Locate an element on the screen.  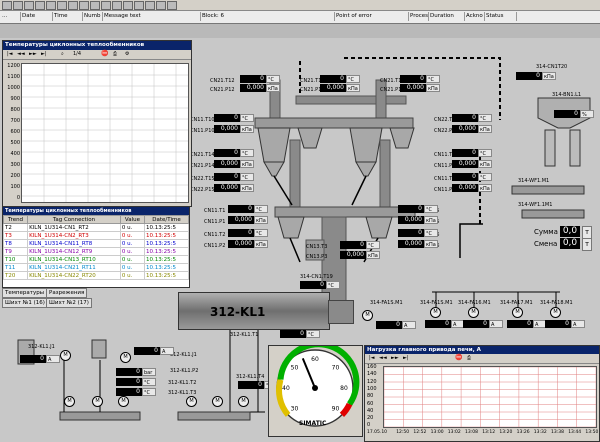
readout: 0 кПа is located at coordinates (536, 76).